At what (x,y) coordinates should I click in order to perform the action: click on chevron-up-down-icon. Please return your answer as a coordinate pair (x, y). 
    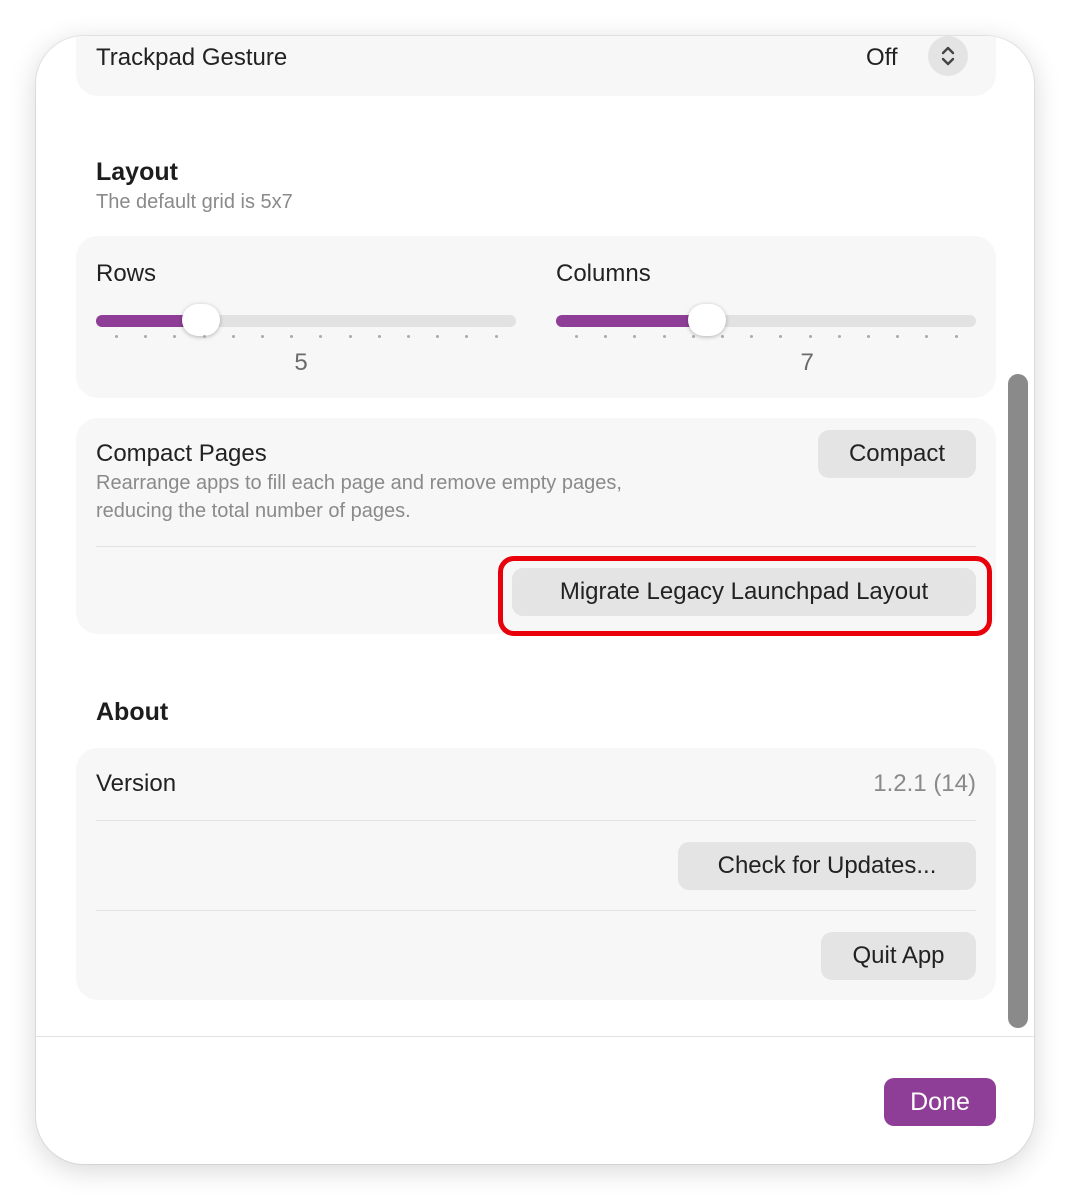
    Looking at the image, I should click on (948, 56).